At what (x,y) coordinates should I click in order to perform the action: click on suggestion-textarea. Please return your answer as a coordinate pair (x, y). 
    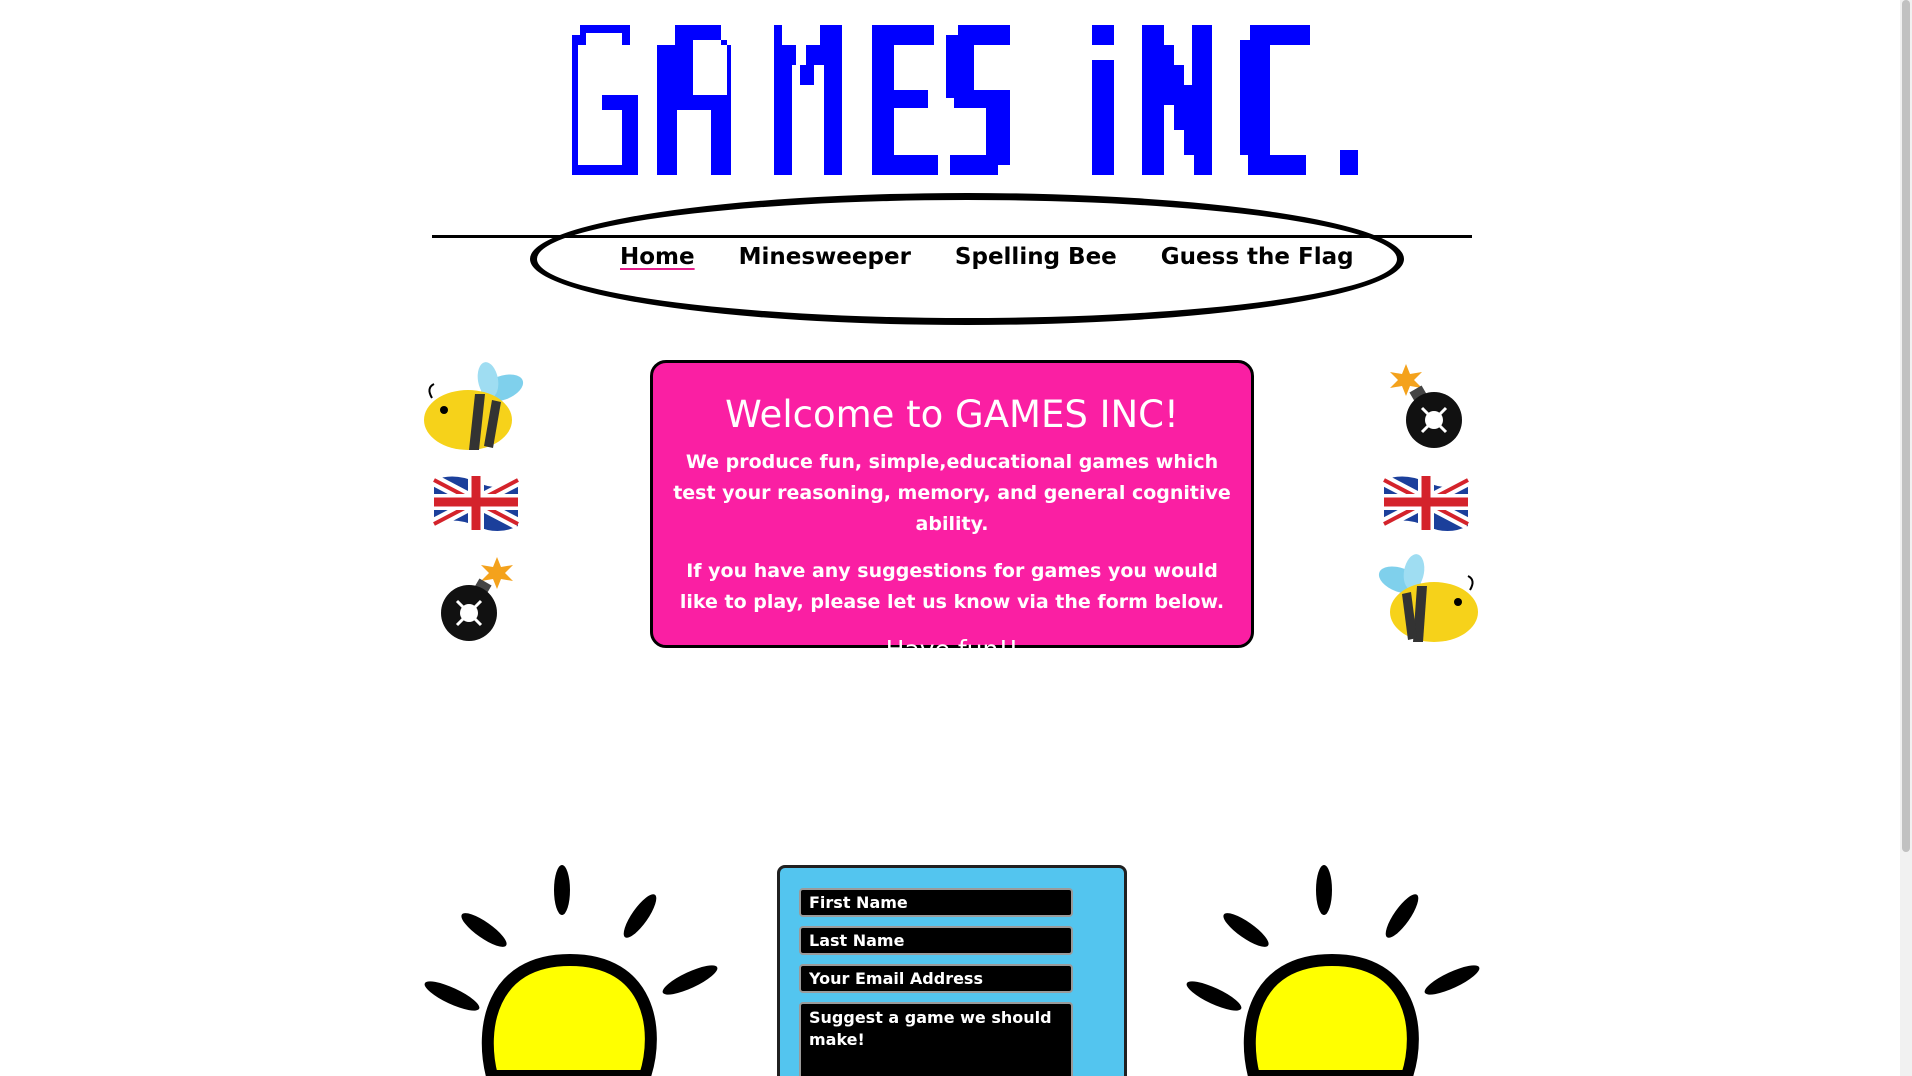
    Looking at the image, I should click on (936, 1039).